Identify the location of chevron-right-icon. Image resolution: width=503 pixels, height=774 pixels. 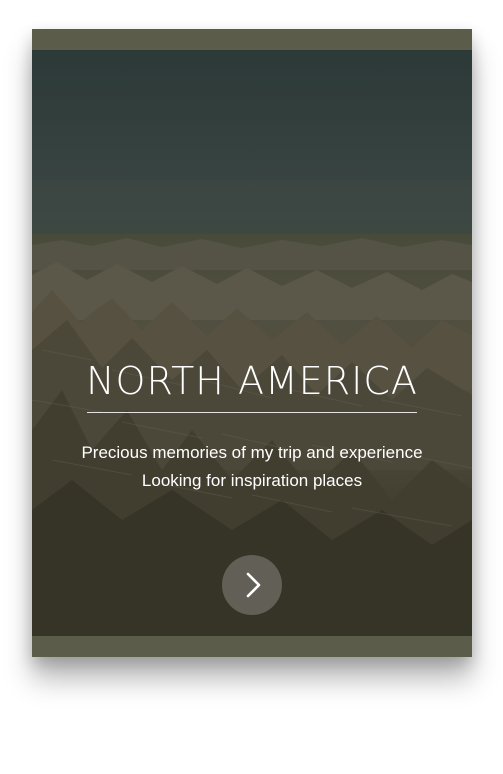
(253, 585).